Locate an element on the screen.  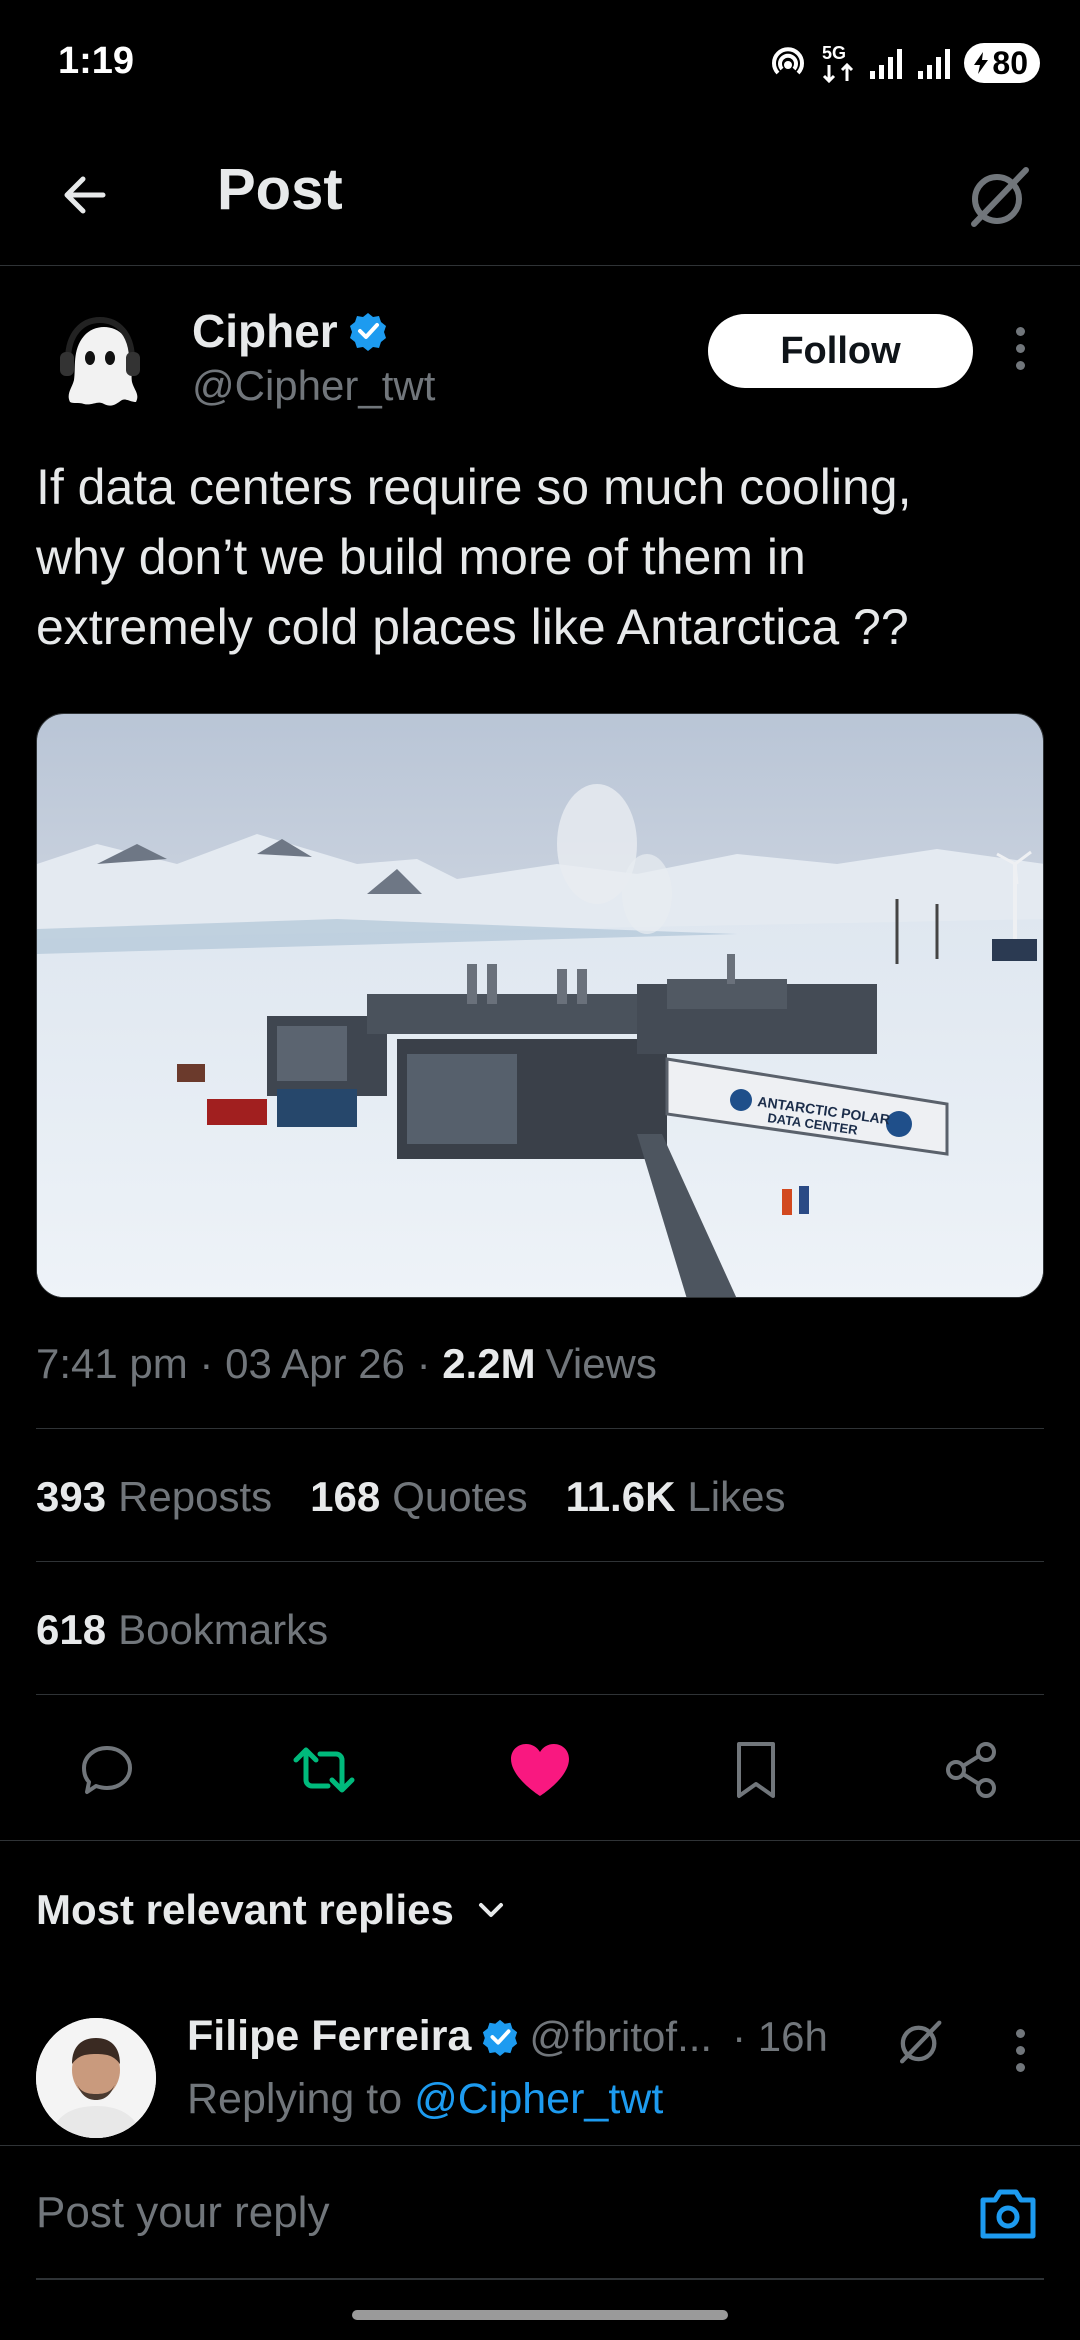
network-5g-icon: 5G is located at coordinates (838, 63).